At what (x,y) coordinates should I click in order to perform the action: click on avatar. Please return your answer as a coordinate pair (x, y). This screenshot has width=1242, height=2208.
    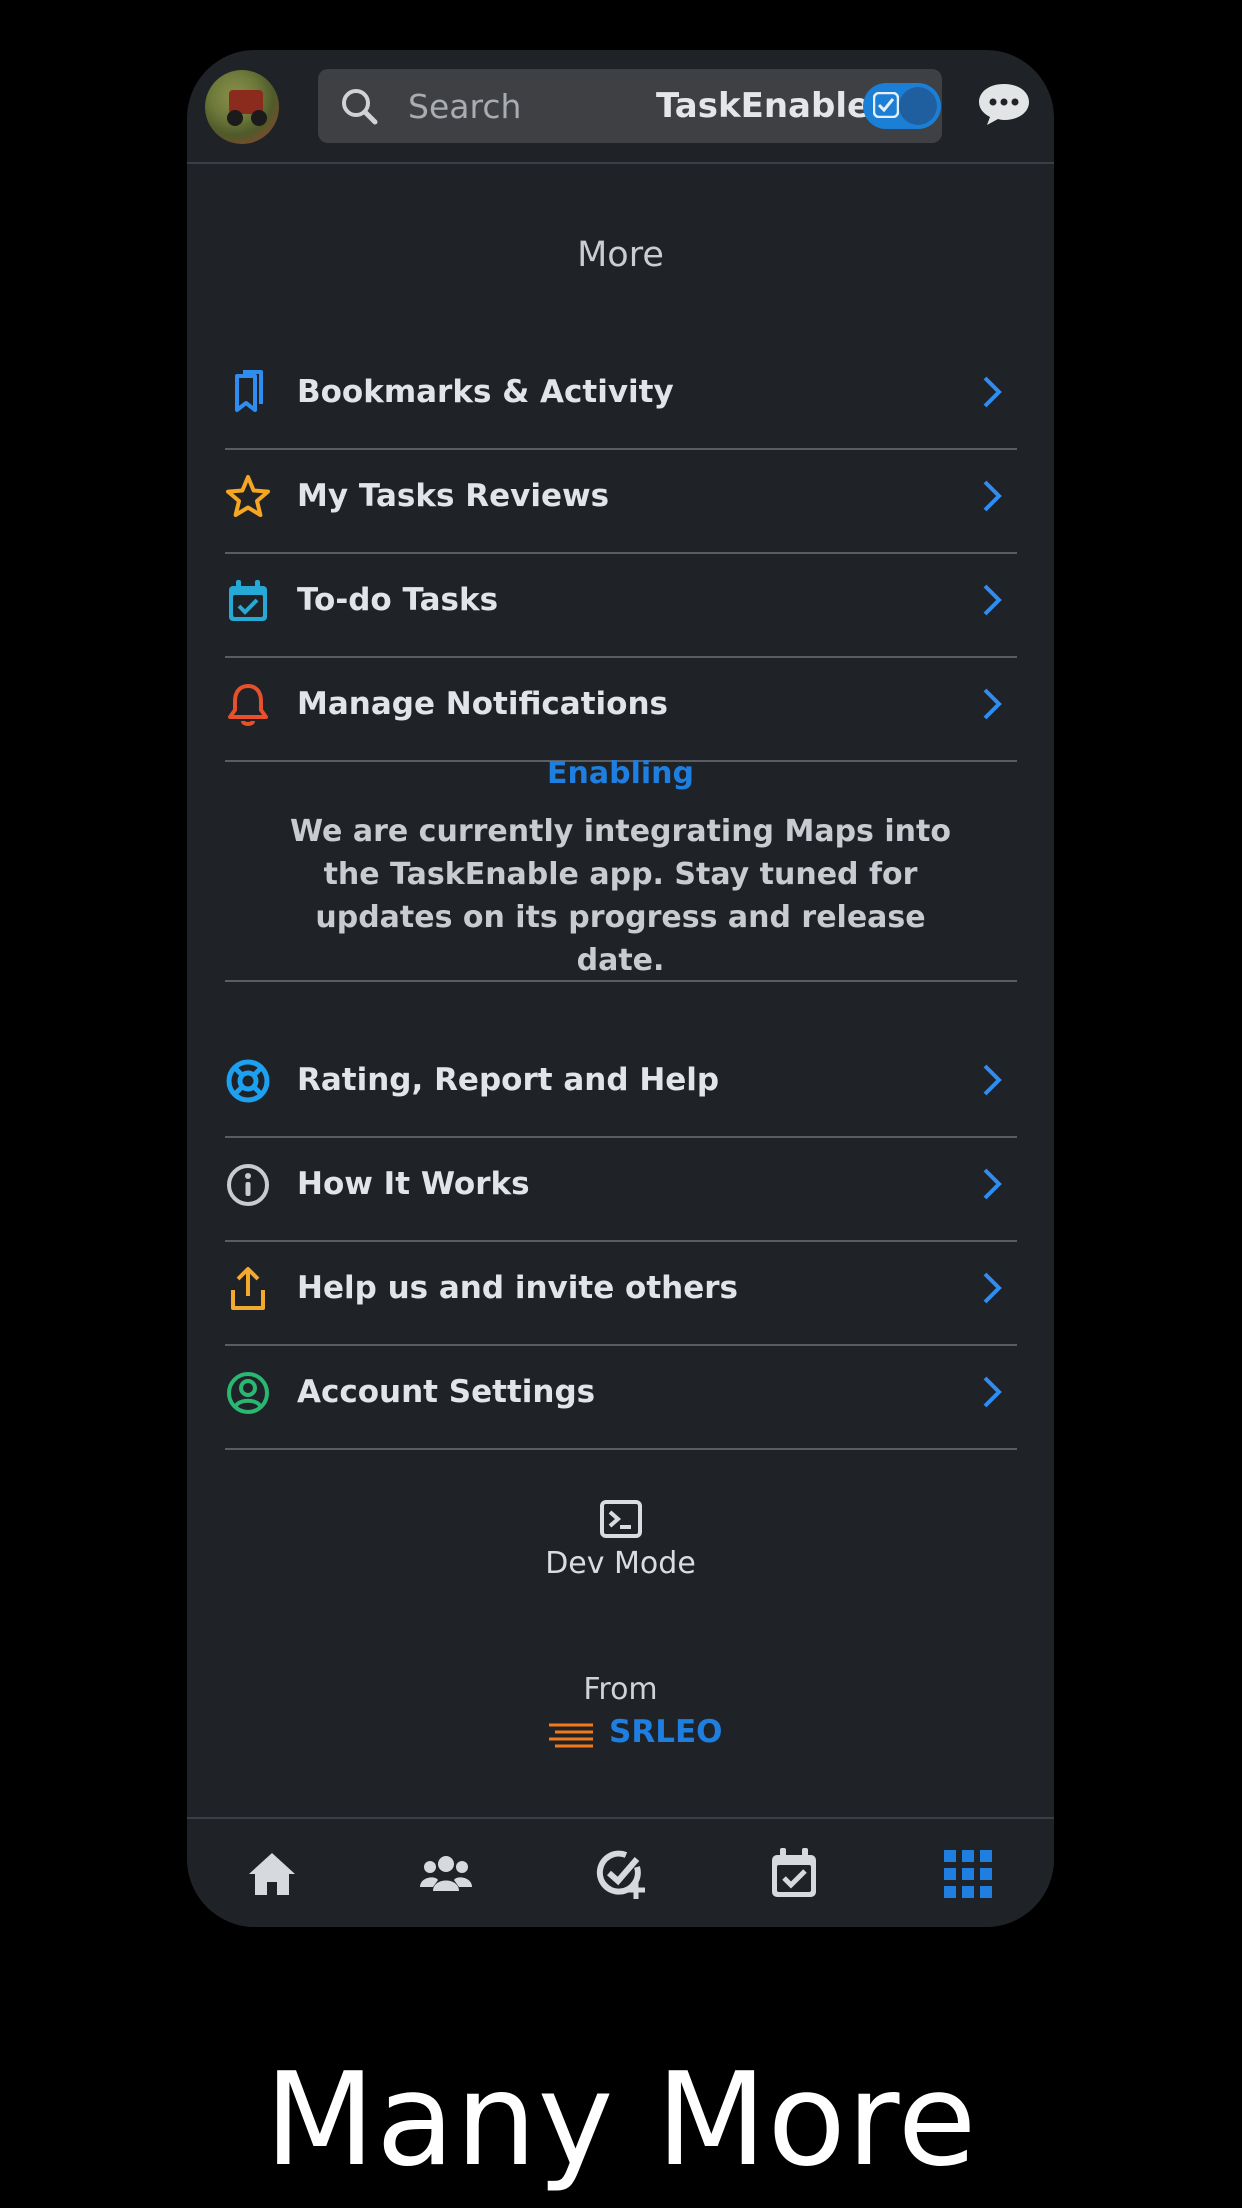
    Looking at the image, I should click on (242, 107).